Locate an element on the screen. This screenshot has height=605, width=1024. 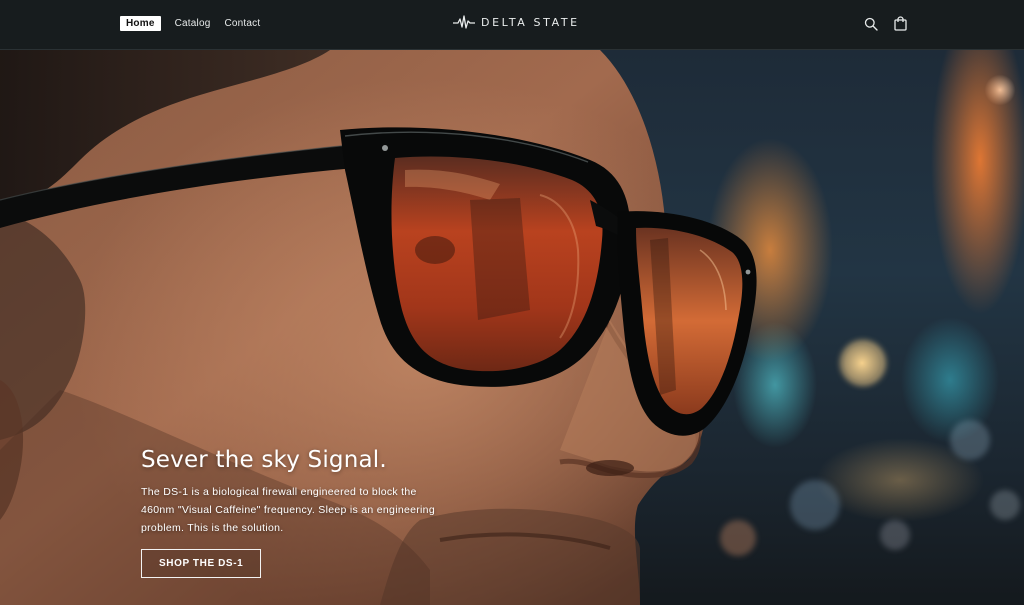
main-nav: Home Catalog Contact is located at coordinates (190, 23).